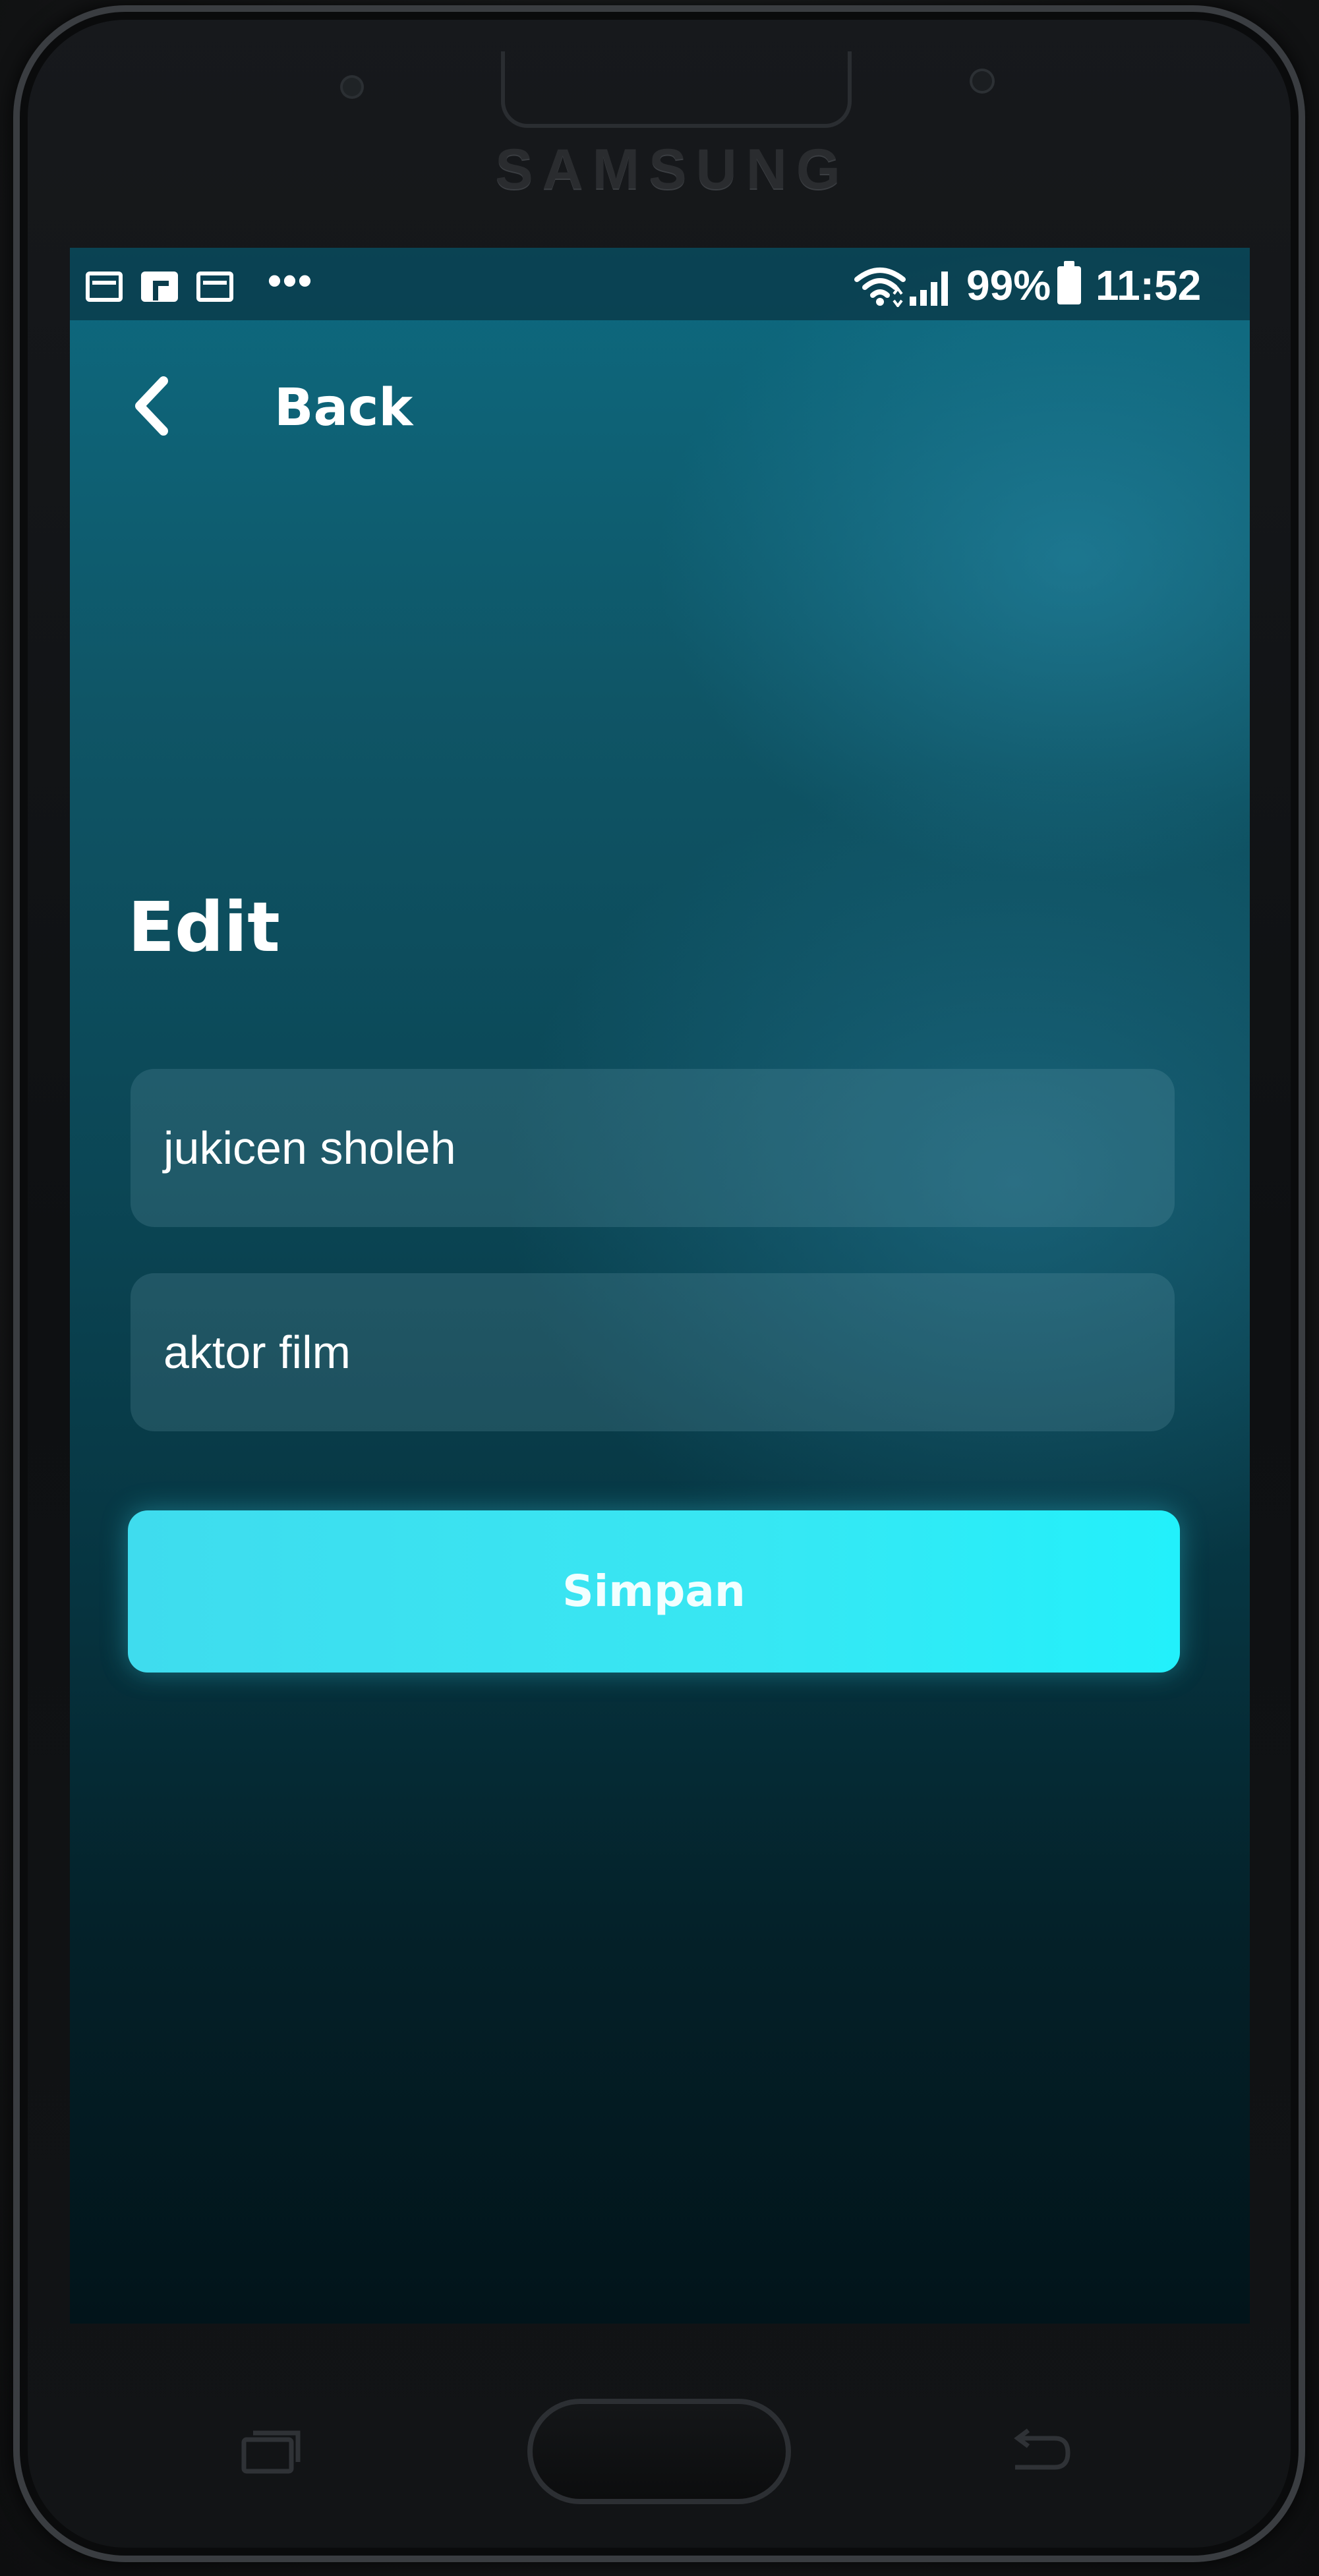  What do you see at coordinates (677, 89) in the screenshot?
I see `earpiece-speaker` at bounding box center [677, 89].